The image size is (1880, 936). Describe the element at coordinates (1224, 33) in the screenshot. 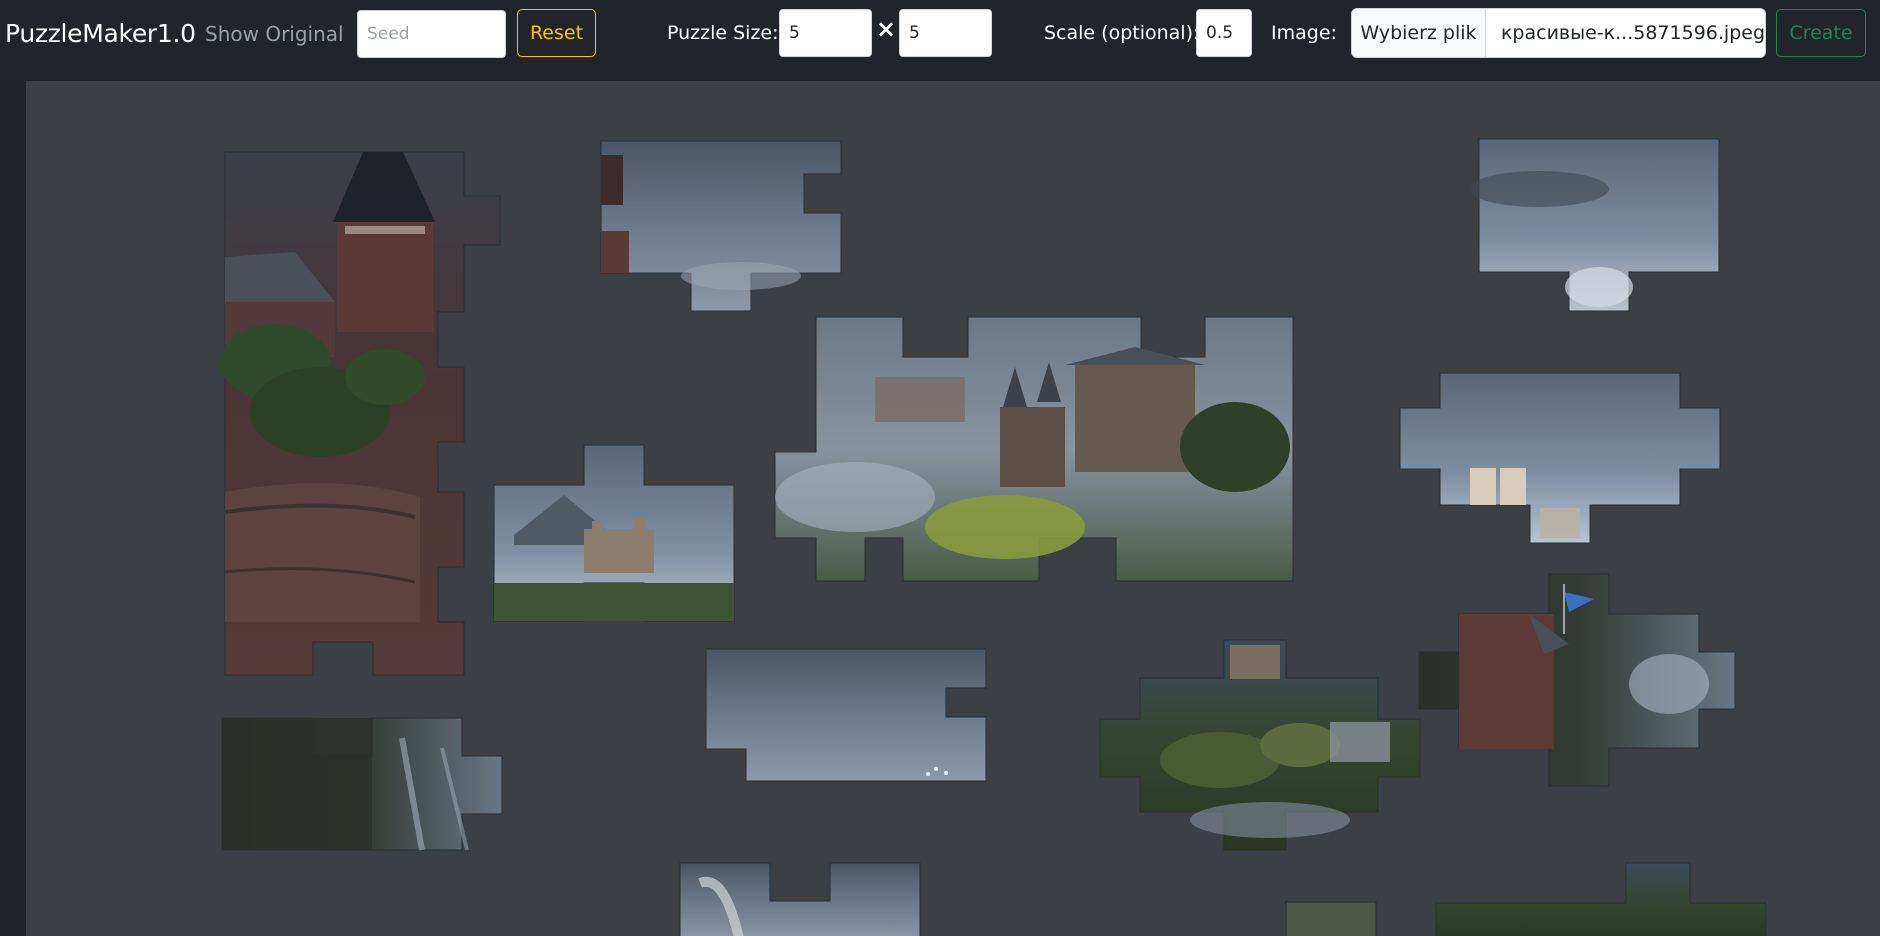

I see `scale-input` at that location.